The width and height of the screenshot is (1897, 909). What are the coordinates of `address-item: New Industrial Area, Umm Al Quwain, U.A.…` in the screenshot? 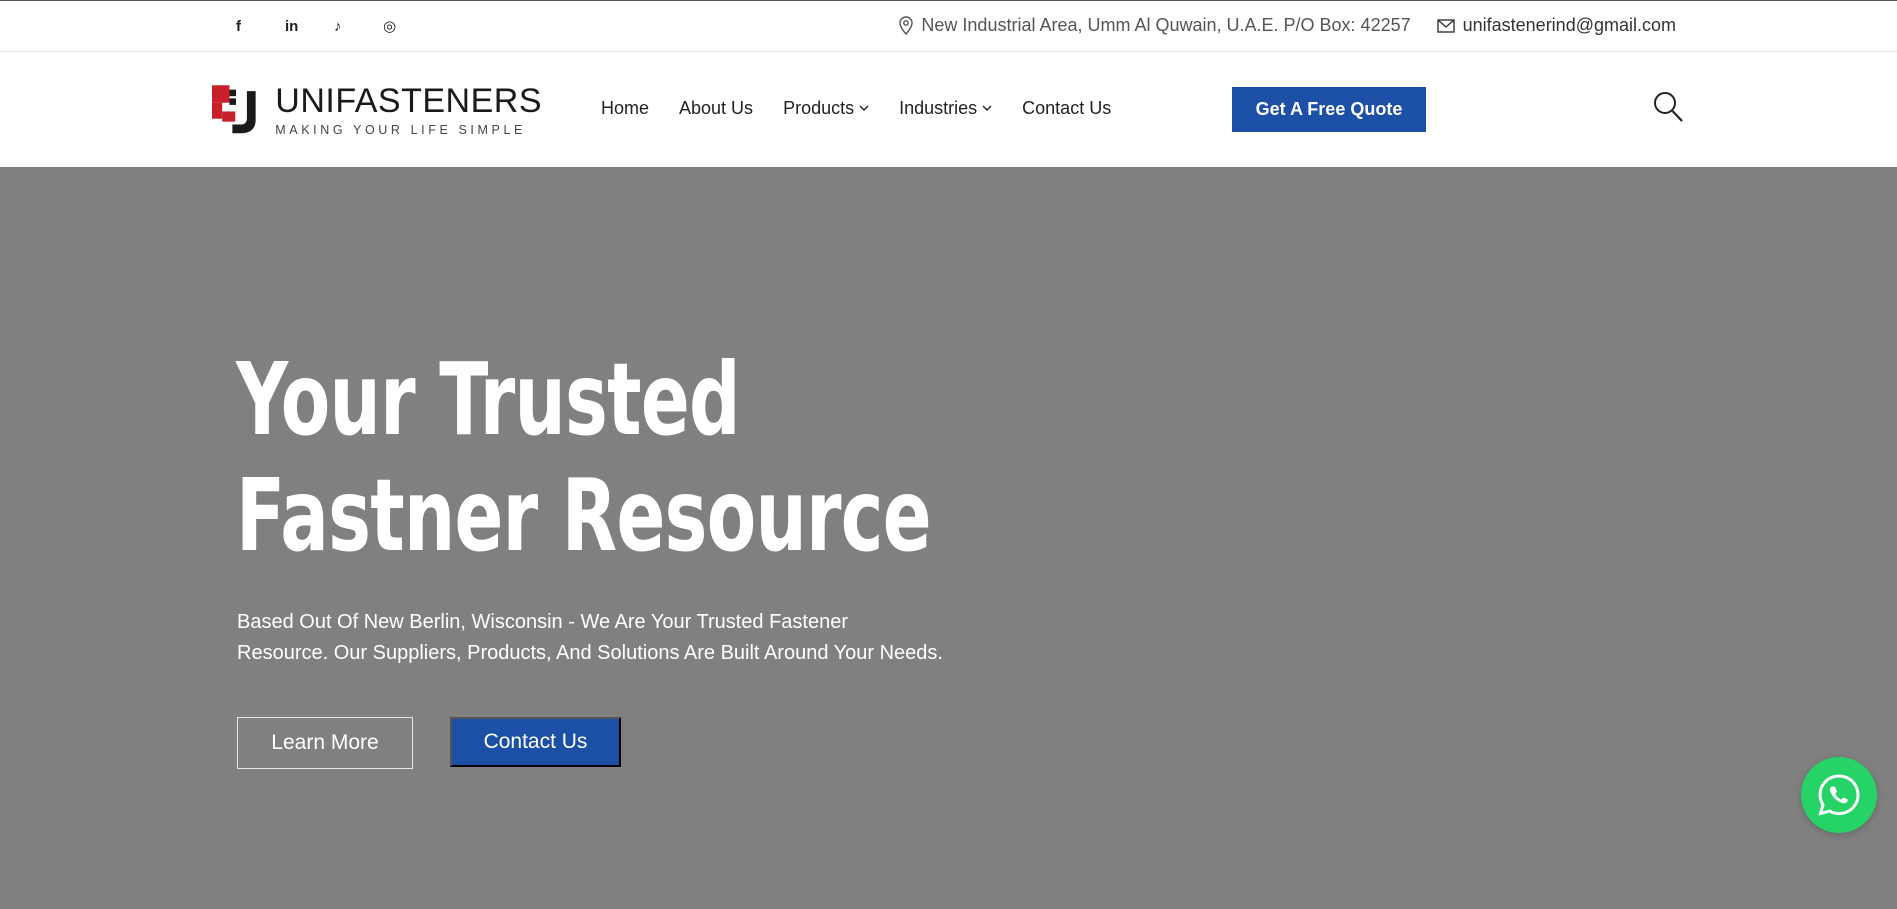 It's located at (1155, 25).